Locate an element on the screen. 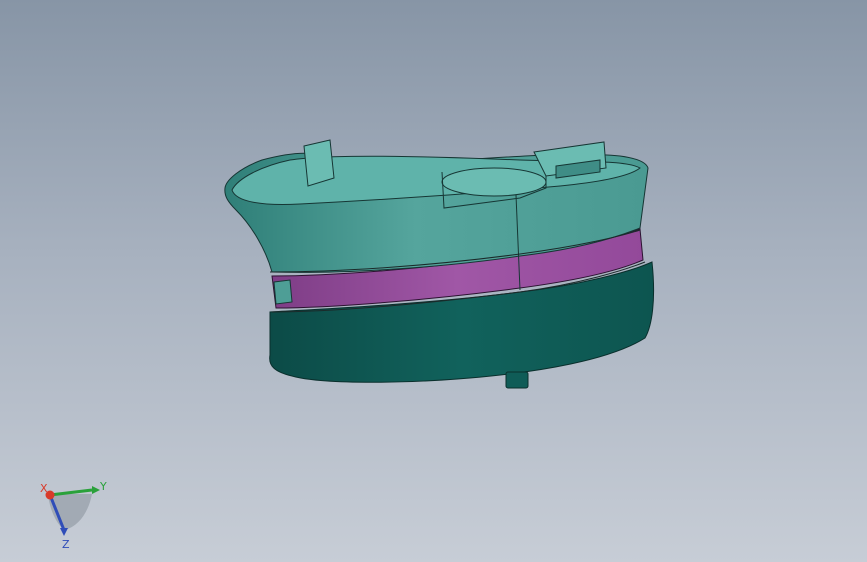  model-left-tab is located at coordinates (319, 163).